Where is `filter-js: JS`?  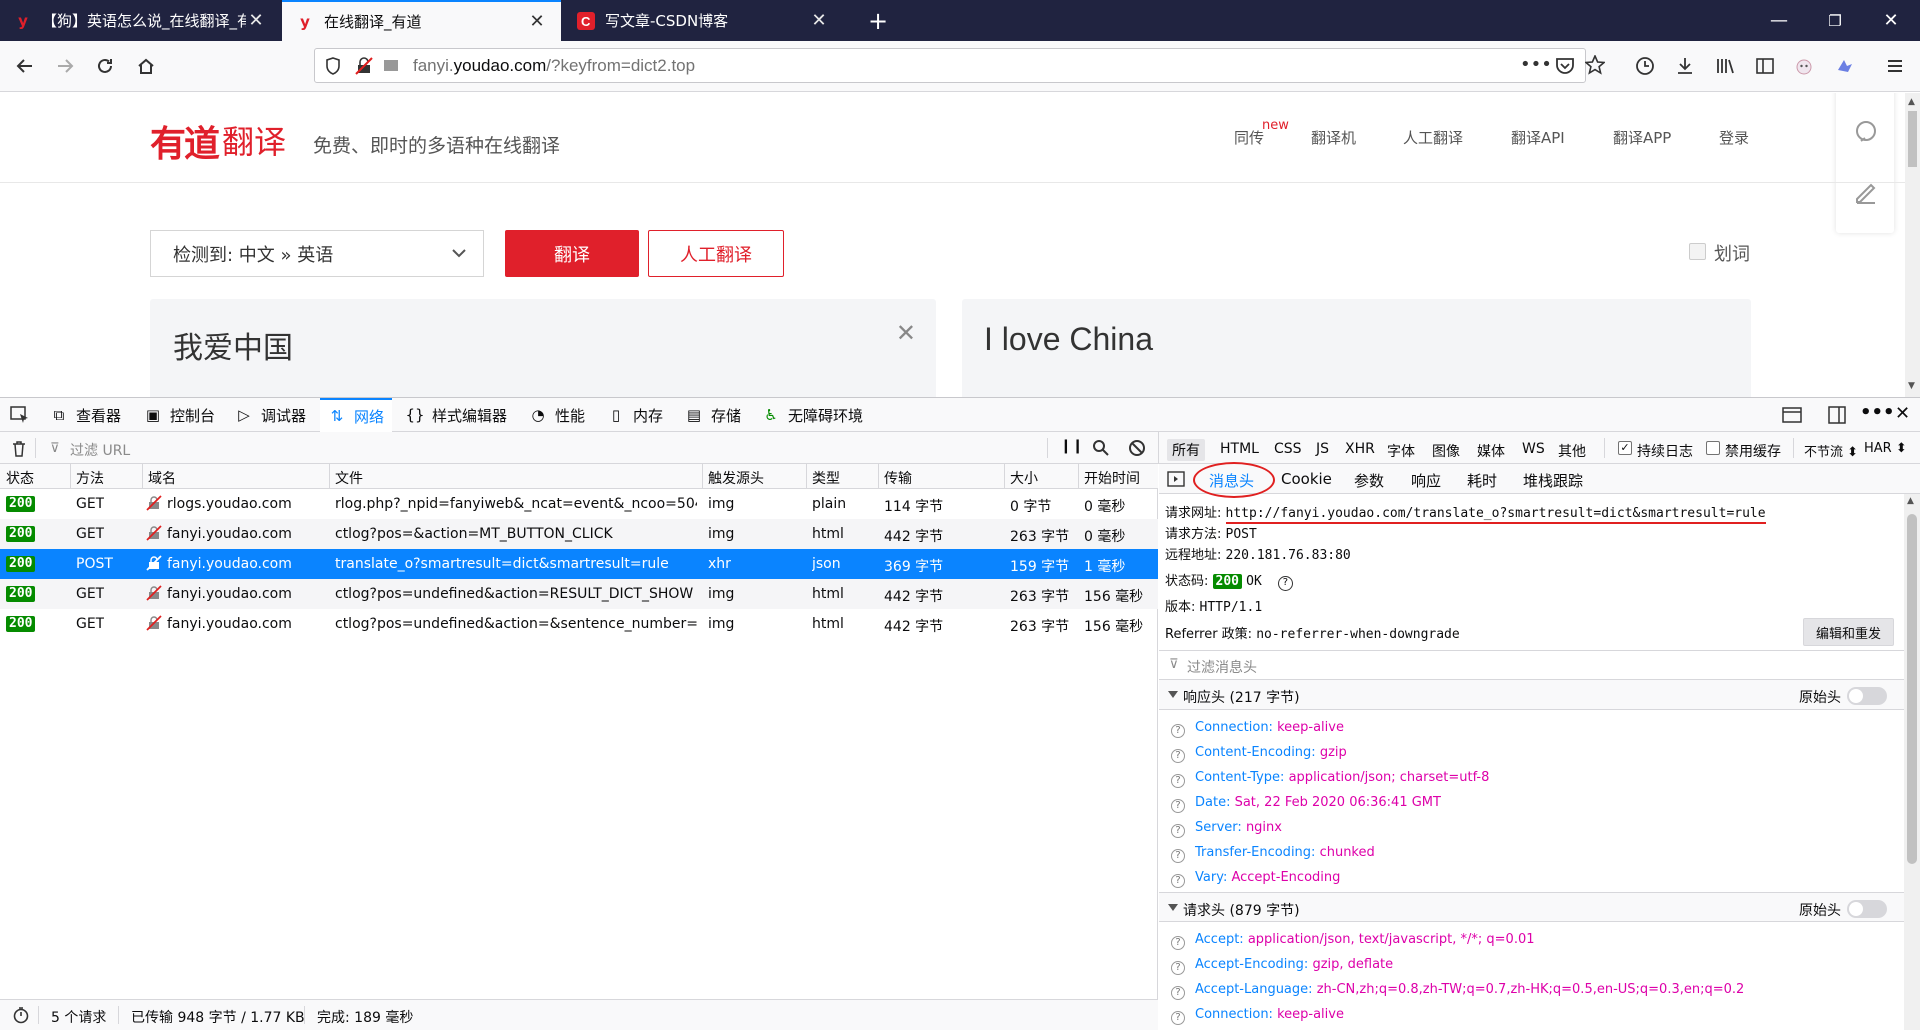
filter-js: JS is located at coordinates (1322, 449).